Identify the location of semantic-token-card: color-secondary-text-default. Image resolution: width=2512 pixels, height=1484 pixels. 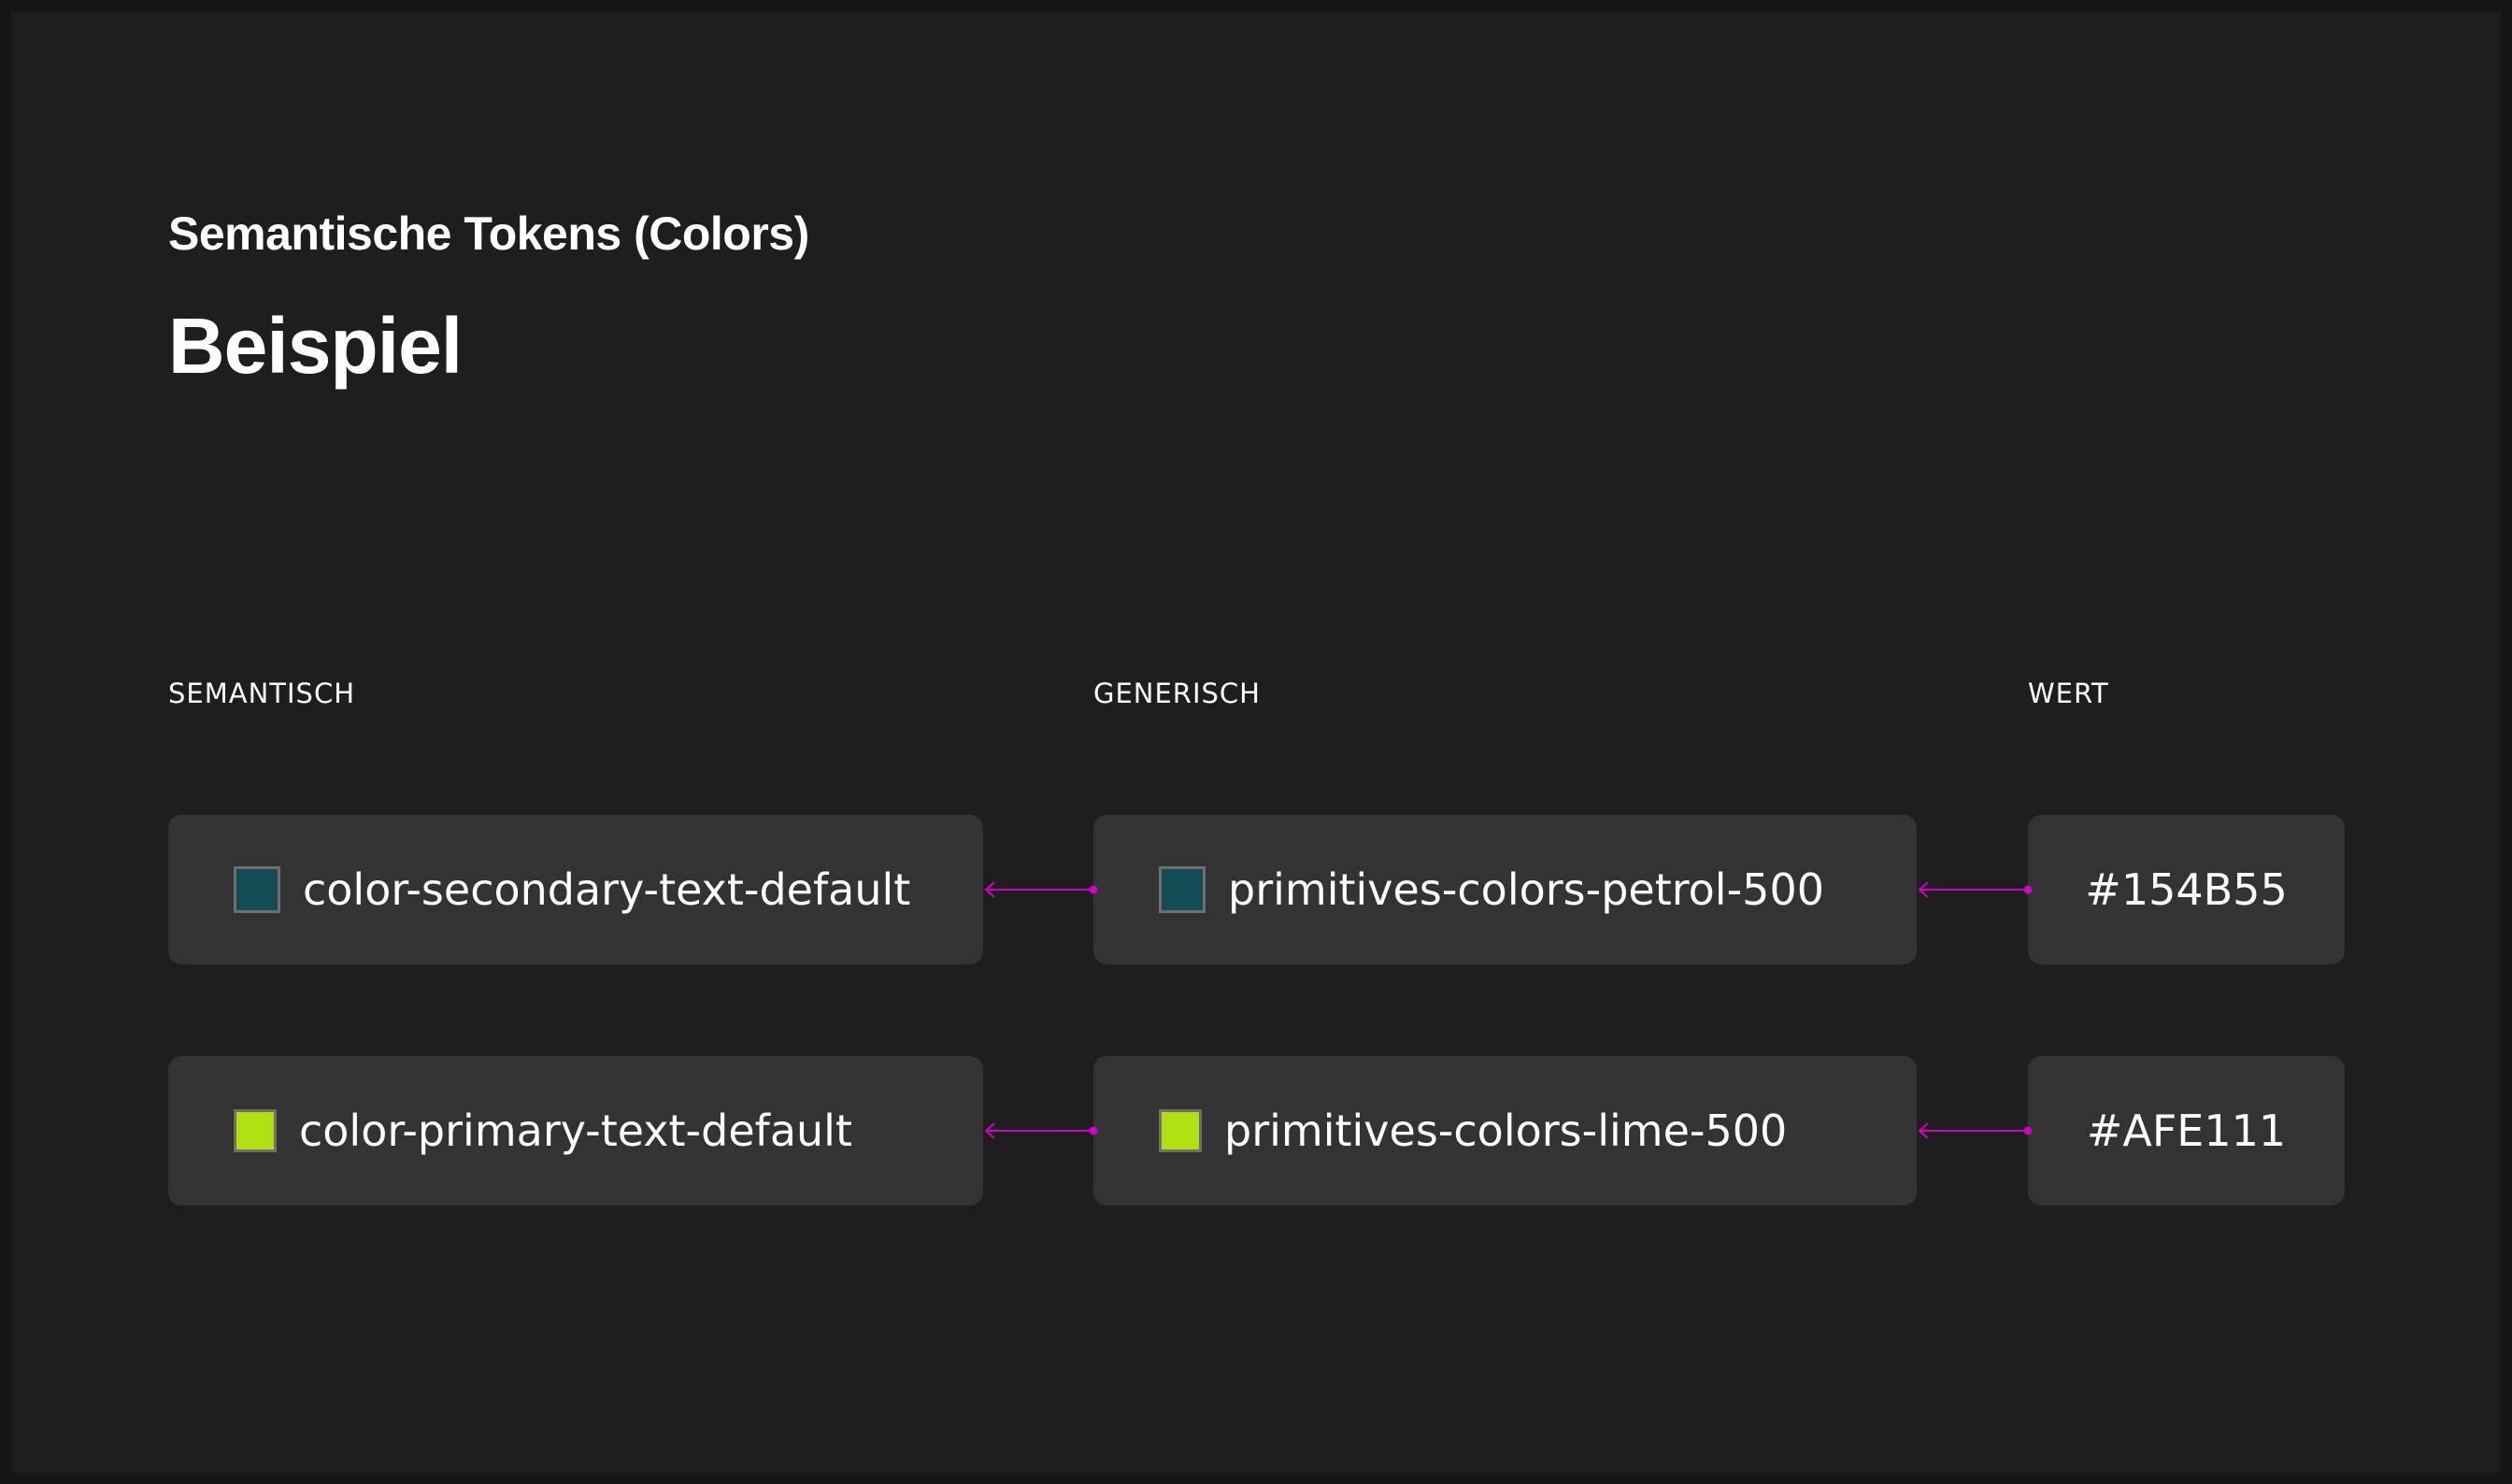
(575, 889).